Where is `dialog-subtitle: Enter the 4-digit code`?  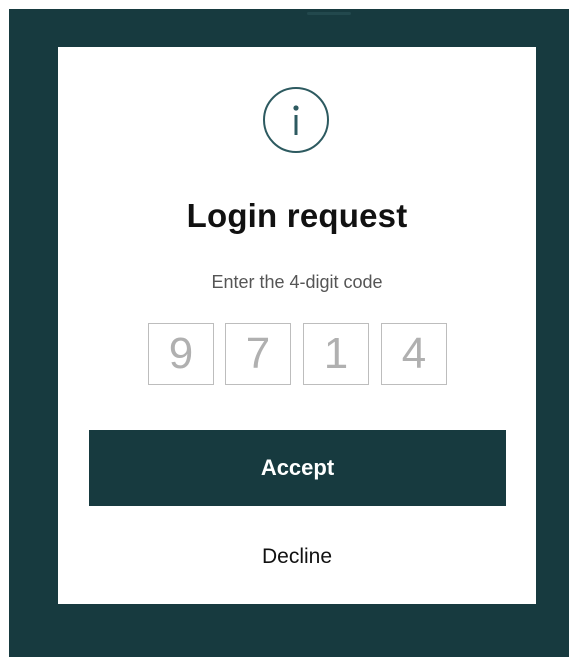
dialog-subtitle: Enter the 4-digit code is located at coordinates (297, 282).